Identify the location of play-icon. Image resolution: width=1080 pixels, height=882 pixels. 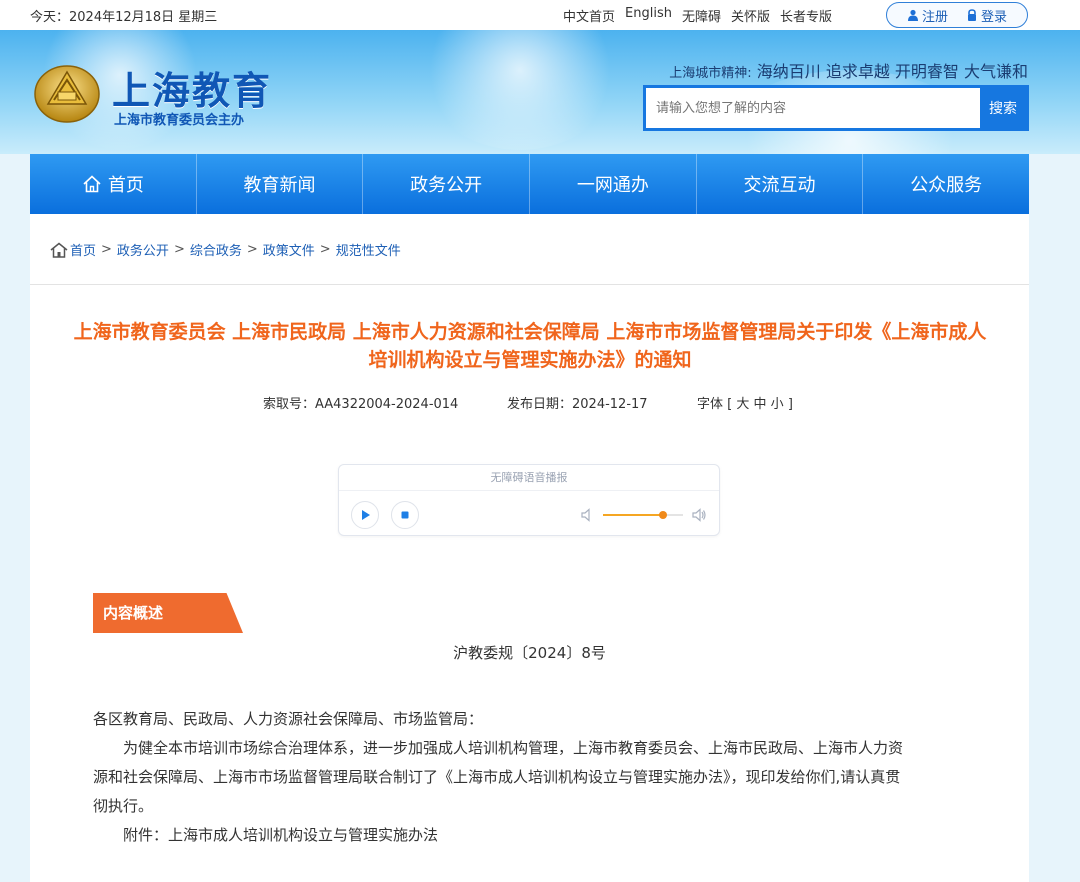
(366, 515).